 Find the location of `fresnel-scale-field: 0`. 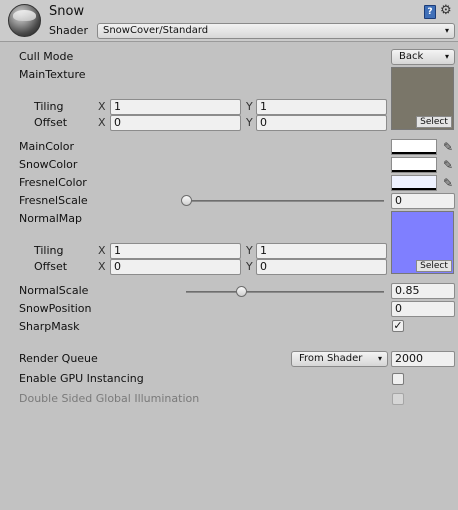

fresnel-scale-field: 0 is located at coordinates (423, 201).